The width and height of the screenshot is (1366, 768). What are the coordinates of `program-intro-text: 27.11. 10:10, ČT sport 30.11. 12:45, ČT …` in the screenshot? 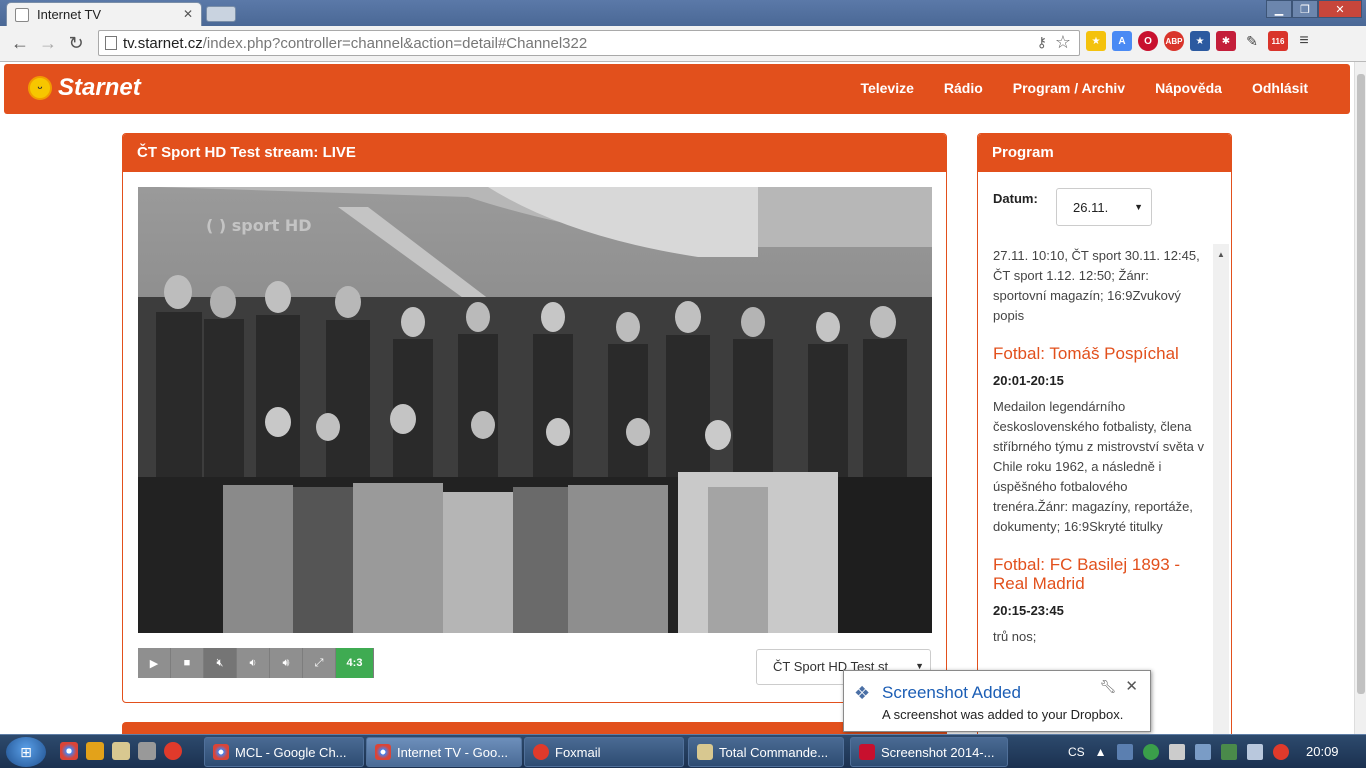 It's located at (1096, 285).